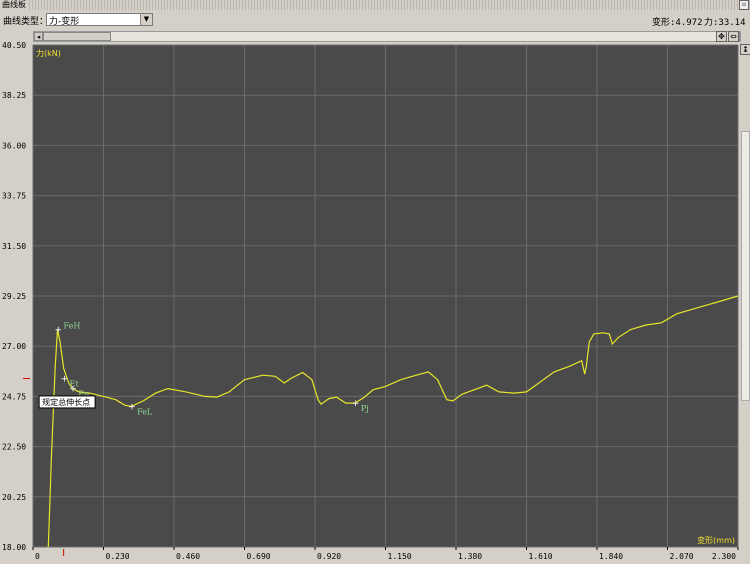  What do you see at coordinates (400, 556) in the screenshot?
I see `x-tick-label: 1.150` at bounding box center [400, 556].